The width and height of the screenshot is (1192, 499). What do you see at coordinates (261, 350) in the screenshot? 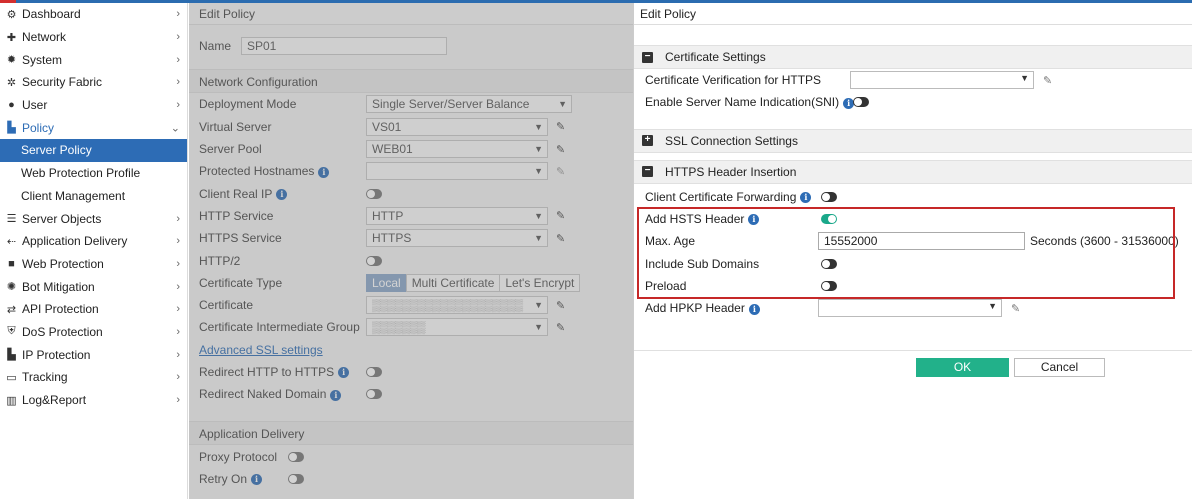
I see `advanced-ssl-settings-link: Advanced SSL settings` at bounding box center [261, 350].